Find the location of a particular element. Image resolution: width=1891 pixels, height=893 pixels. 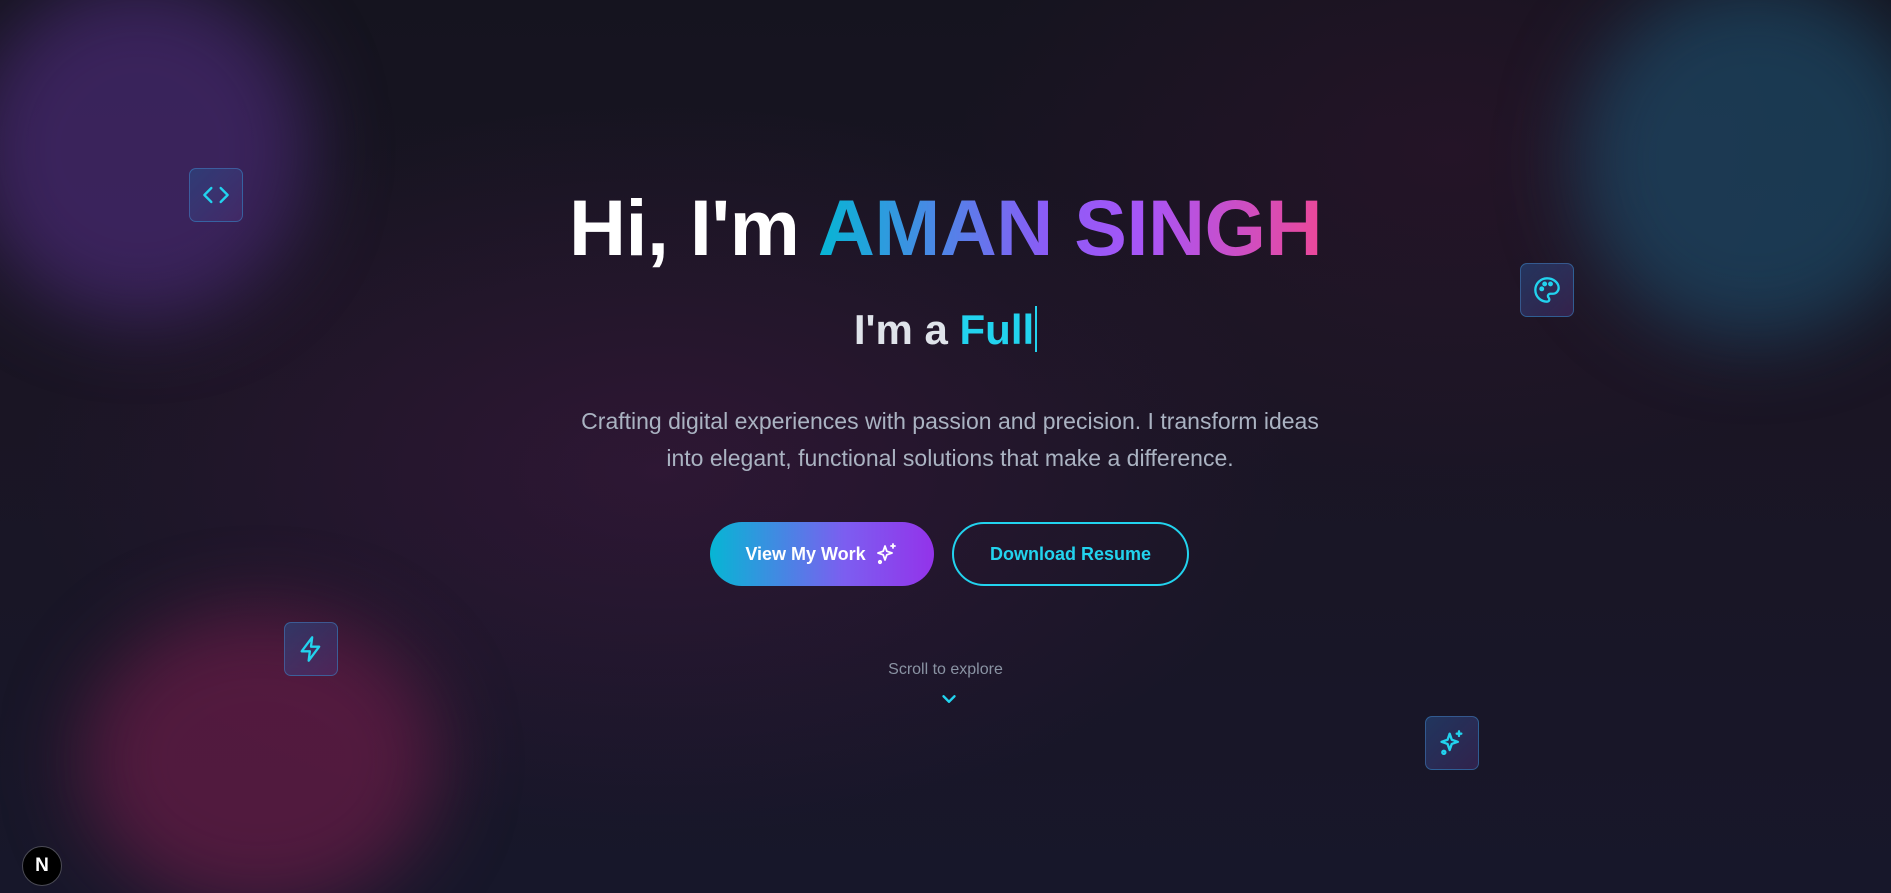

chevron-down-icon is located at coordinates (949, 699).